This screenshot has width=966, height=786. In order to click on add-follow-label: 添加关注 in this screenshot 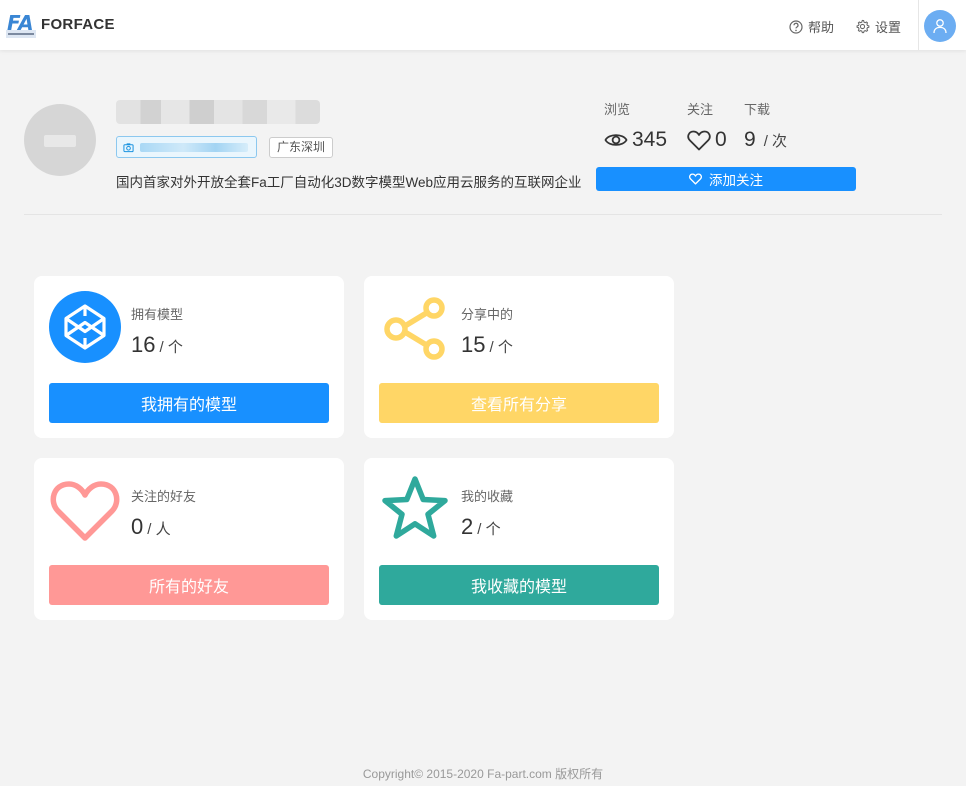, I will do `click(736, 180)`.